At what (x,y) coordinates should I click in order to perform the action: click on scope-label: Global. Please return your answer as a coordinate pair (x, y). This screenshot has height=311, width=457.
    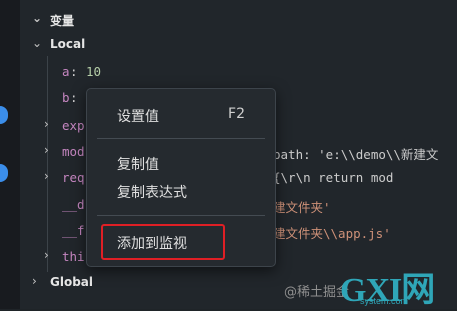
    Looking at the image, I should click on (72, 282).